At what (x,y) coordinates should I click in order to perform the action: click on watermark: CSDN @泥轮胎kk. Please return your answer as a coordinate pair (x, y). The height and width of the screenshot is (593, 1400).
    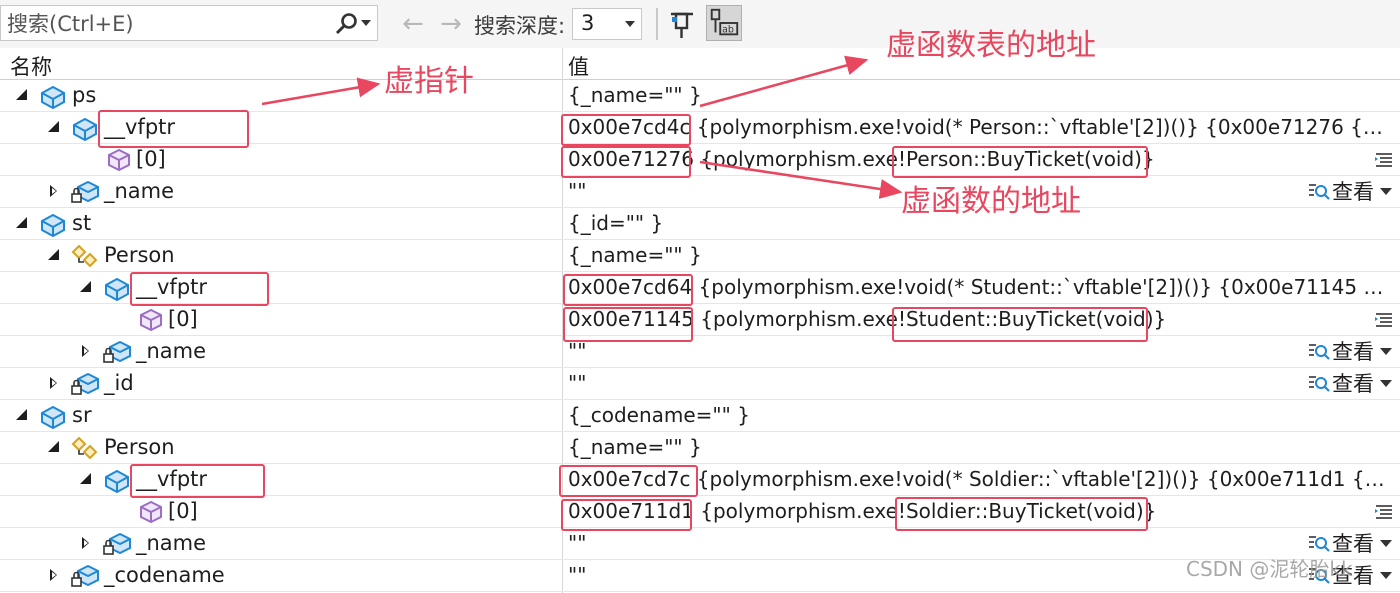
    Looking at the image, I should click on (1269, 569).